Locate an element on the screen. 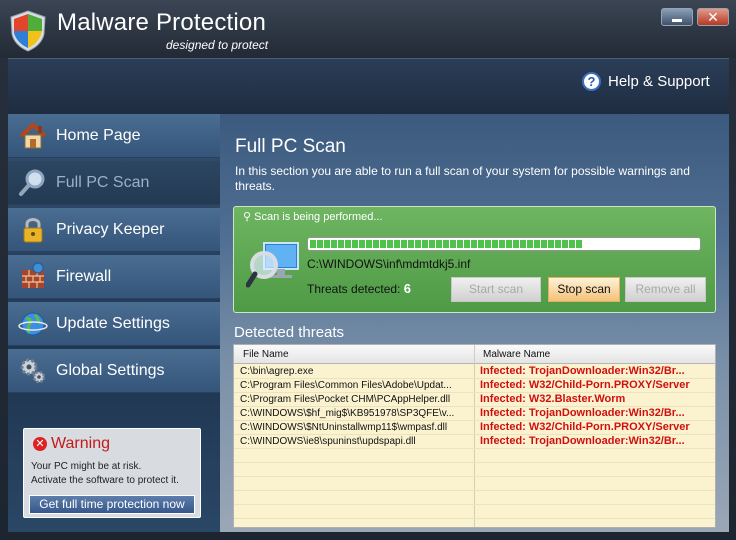 This screenshot has height=540, width=736. get-protection-button: Get full time protection now is located at coordinates (112, 504).